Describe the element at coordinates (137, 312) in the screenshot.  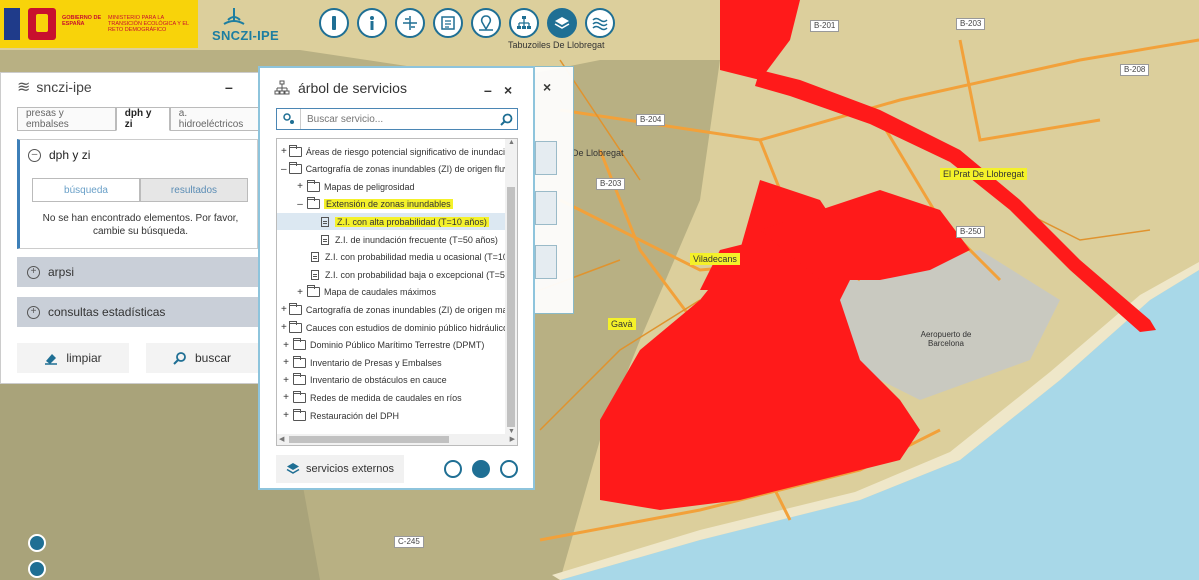
I see `stats-section: + consultas estadísticas` at that location.